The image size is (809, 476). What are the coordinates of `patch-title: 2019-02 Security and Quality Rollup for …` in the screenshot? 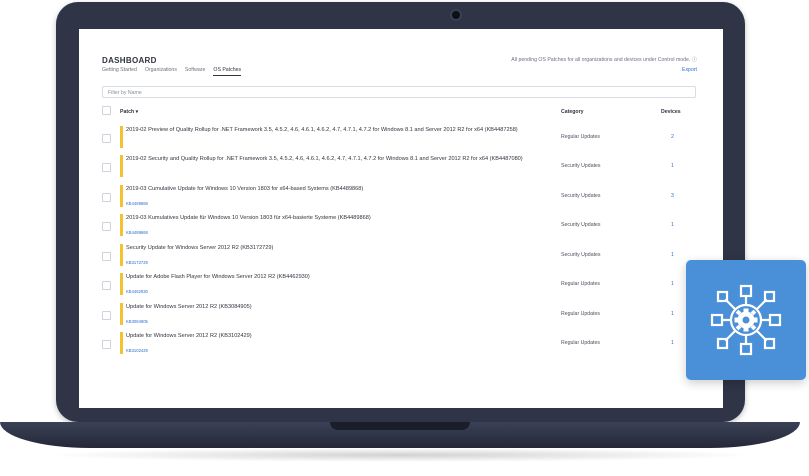 It's located at (324, 159).